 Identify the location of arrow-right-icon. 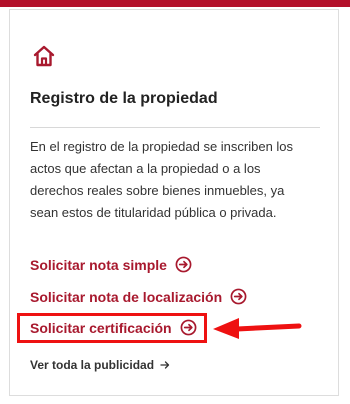
(165, 365).